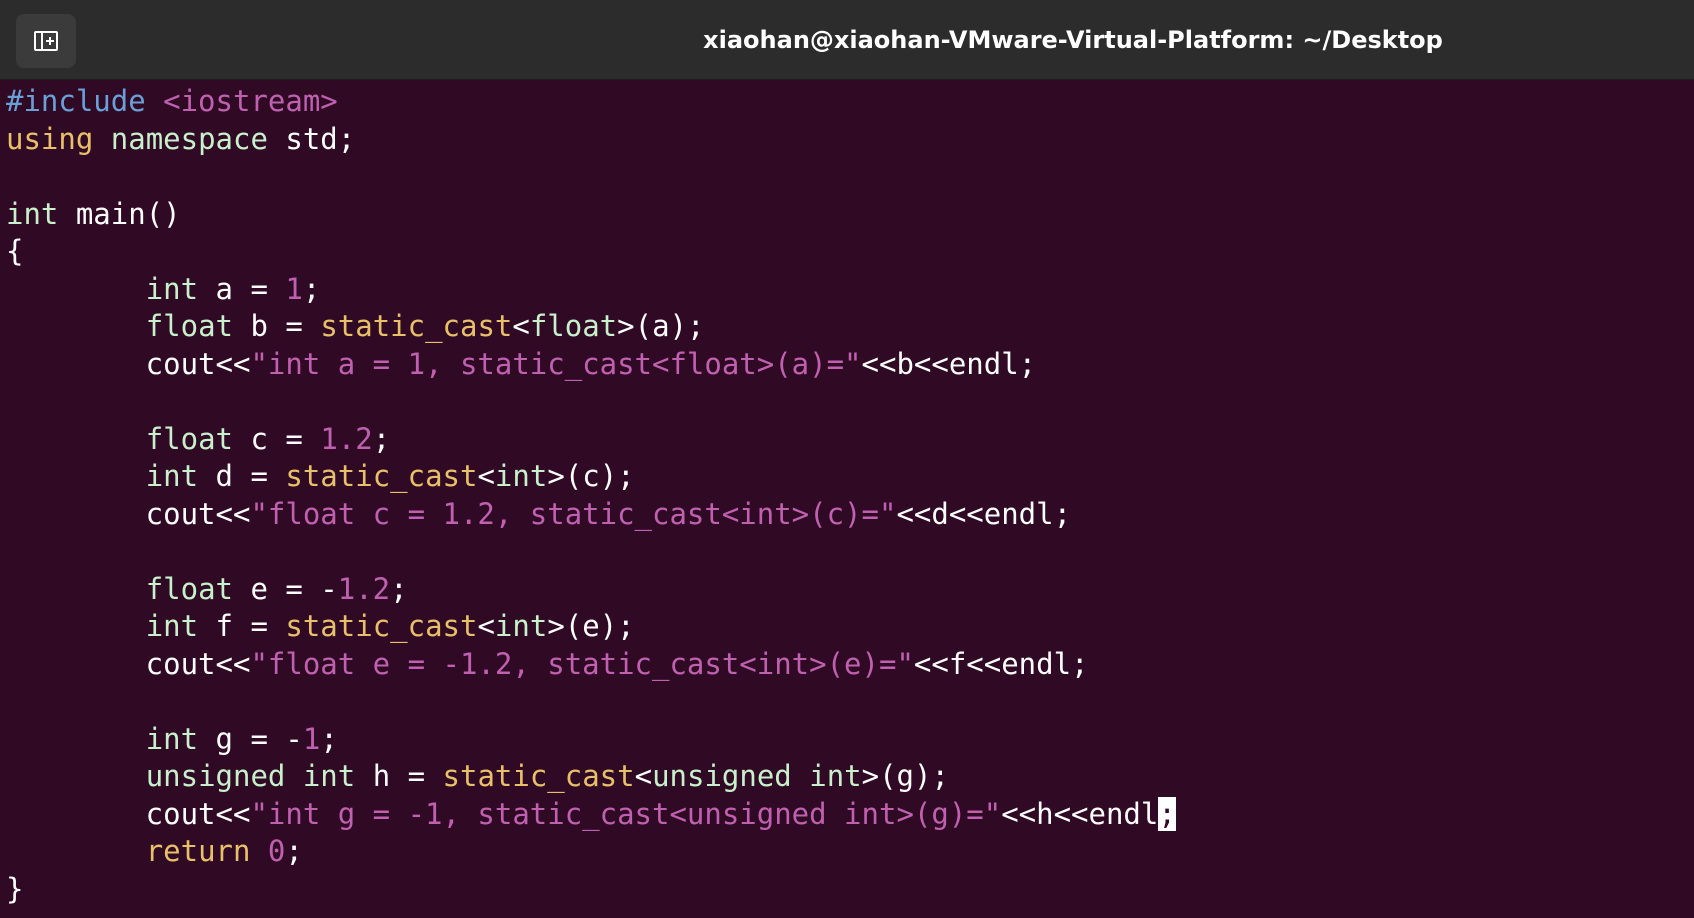 Image resolution: width=1694 pixels, height=918 pixels. Describe the element at coordinates (846, 627) in the screenshot. I see `code-line: int f = static_cast<int>(e);` at that location.